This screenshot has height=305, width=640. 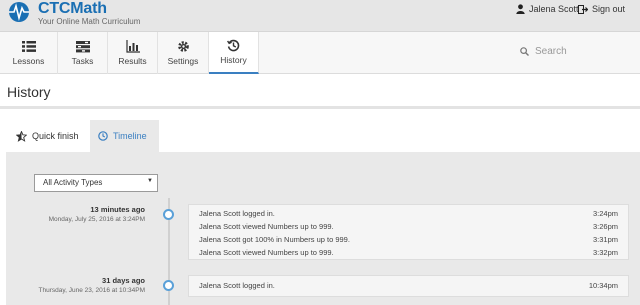 What do you see at coordinates (524, 51) in the screenshot?
I see `search-icon` at bounding box center [524, 51].